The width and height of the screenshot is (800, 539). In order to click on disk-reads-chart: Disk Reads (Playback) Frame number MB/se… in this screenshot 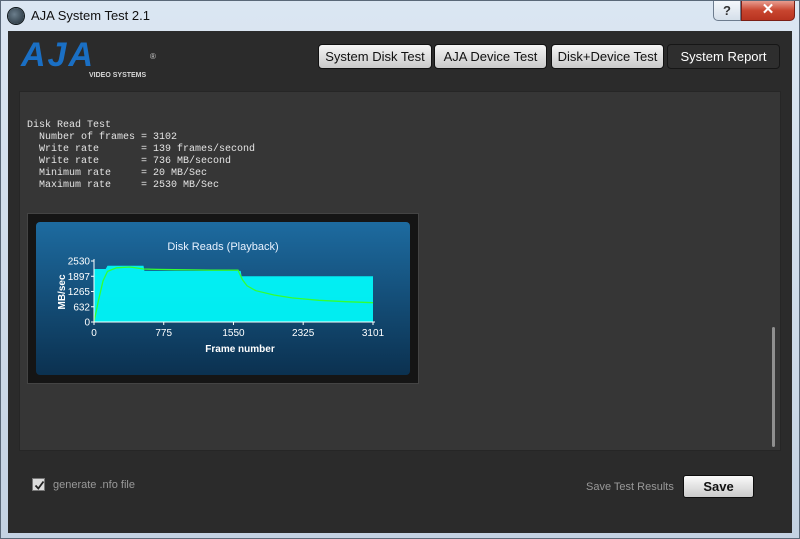, I will do `click(223, 298)`.